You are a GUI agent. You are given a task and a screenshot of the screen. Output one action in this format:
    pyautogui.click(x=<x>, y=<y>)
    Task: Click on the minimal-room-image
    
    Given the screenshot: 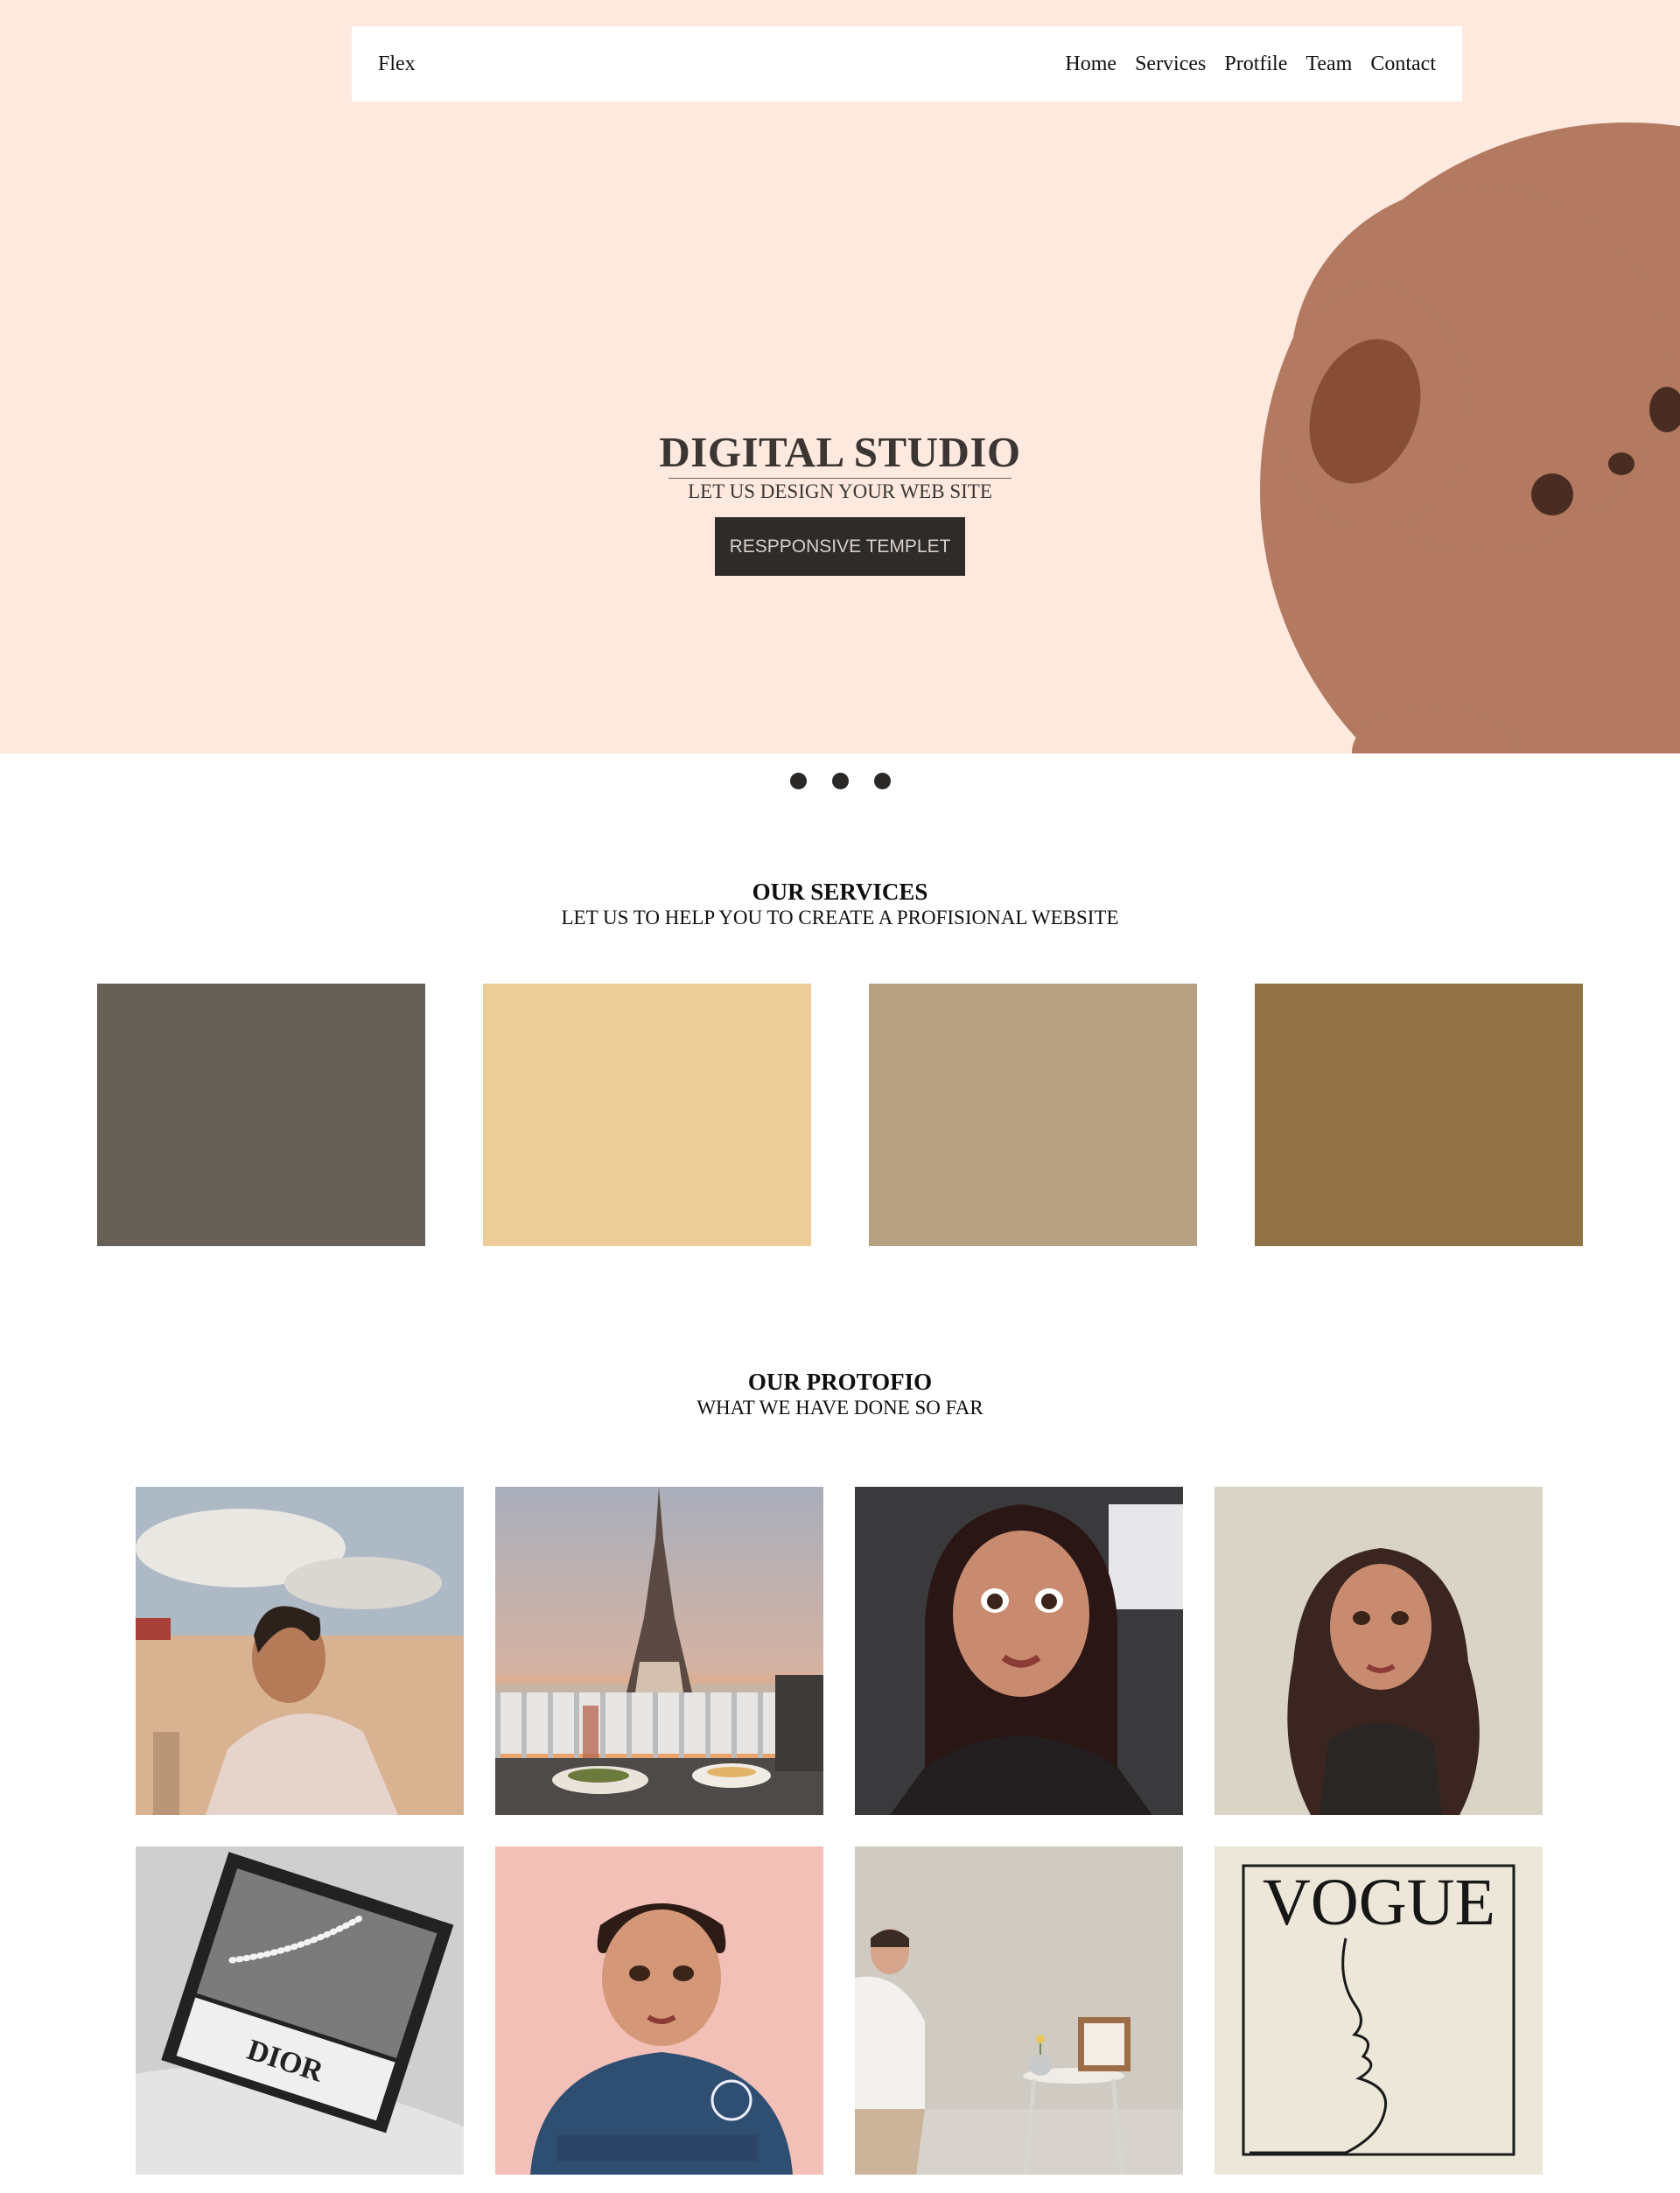 What is the action you would take?
    pyautogui.click(x=1019, y=2010)
    